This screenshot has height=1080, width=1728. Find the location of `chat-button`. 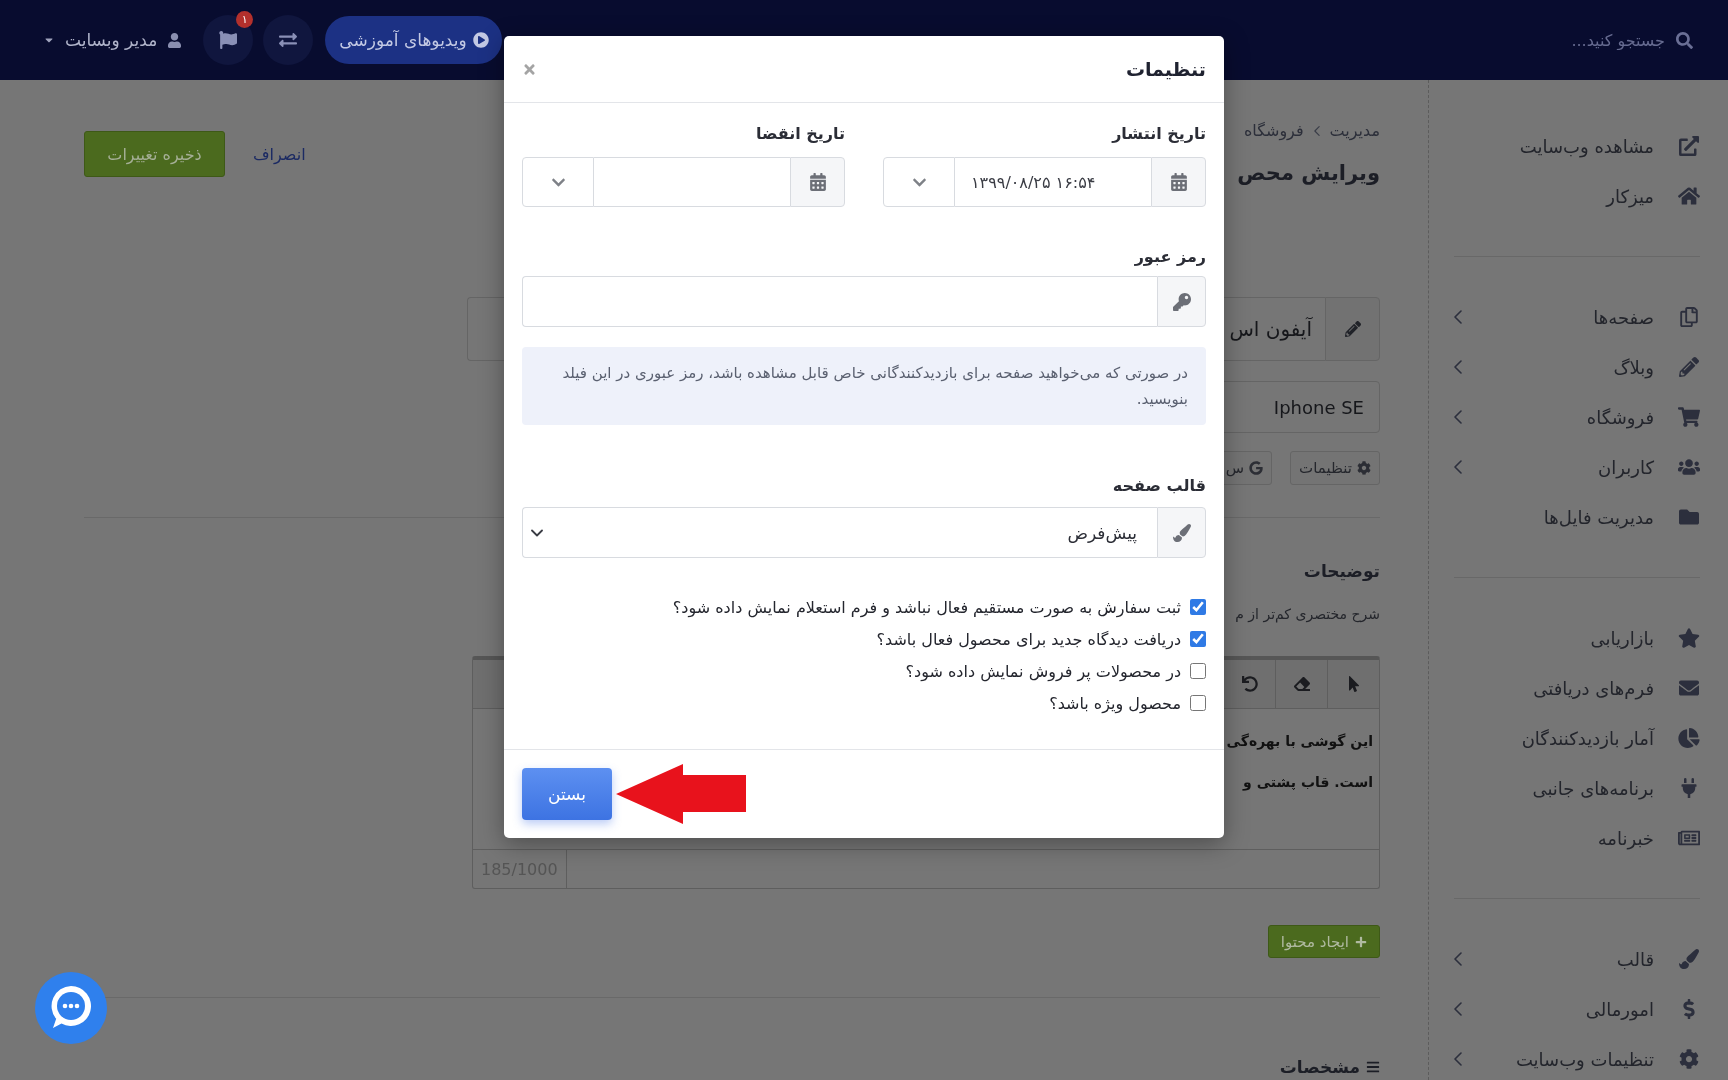

chat-button is located at coordinates (71, 1008).